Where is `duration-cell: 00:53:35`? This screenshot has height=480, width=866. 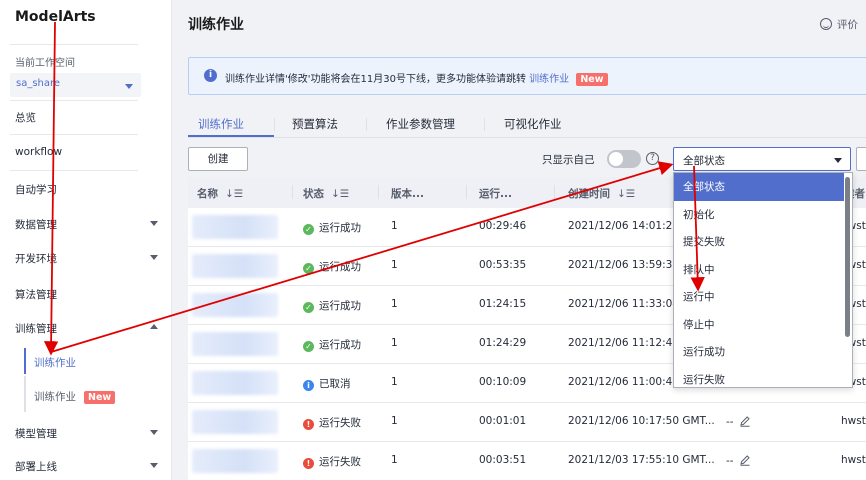 duration-cell: 00:53:35 is located at coordinates (503, 265).